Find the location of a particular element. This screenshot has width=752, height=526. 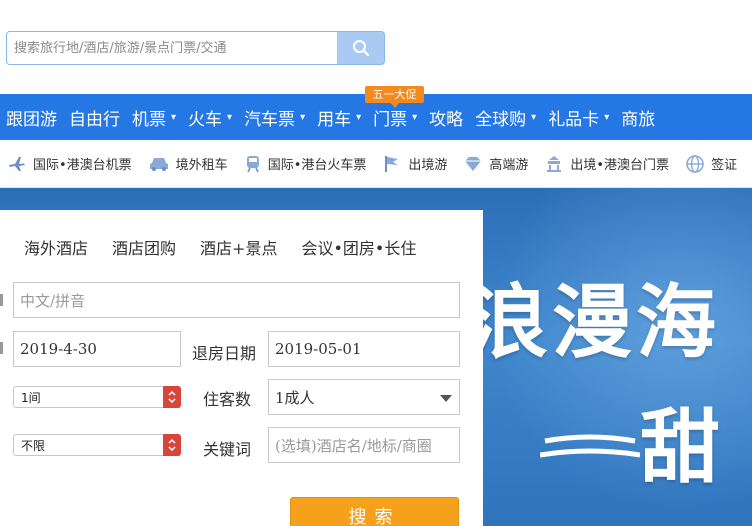

search-button is located at coordinates (360, 48).